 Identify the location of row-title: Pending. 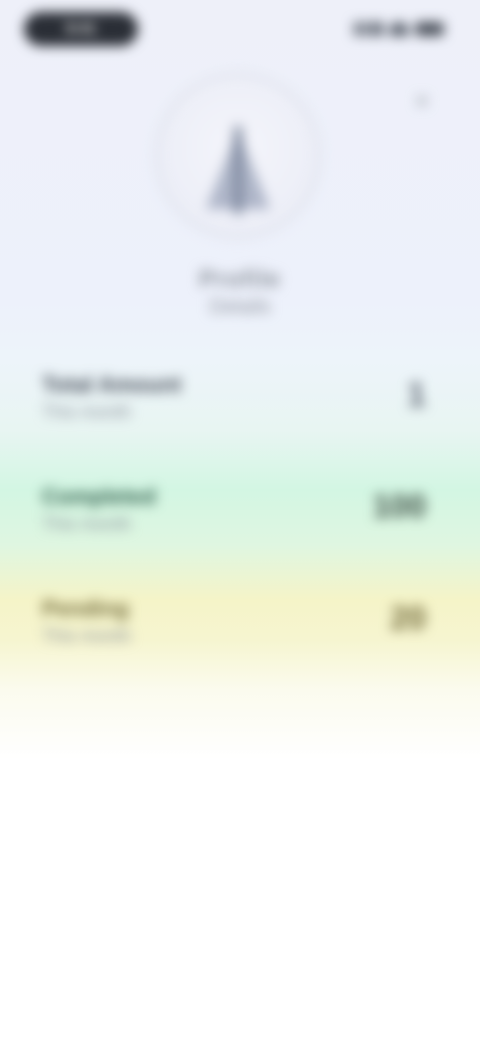
(85, 608).